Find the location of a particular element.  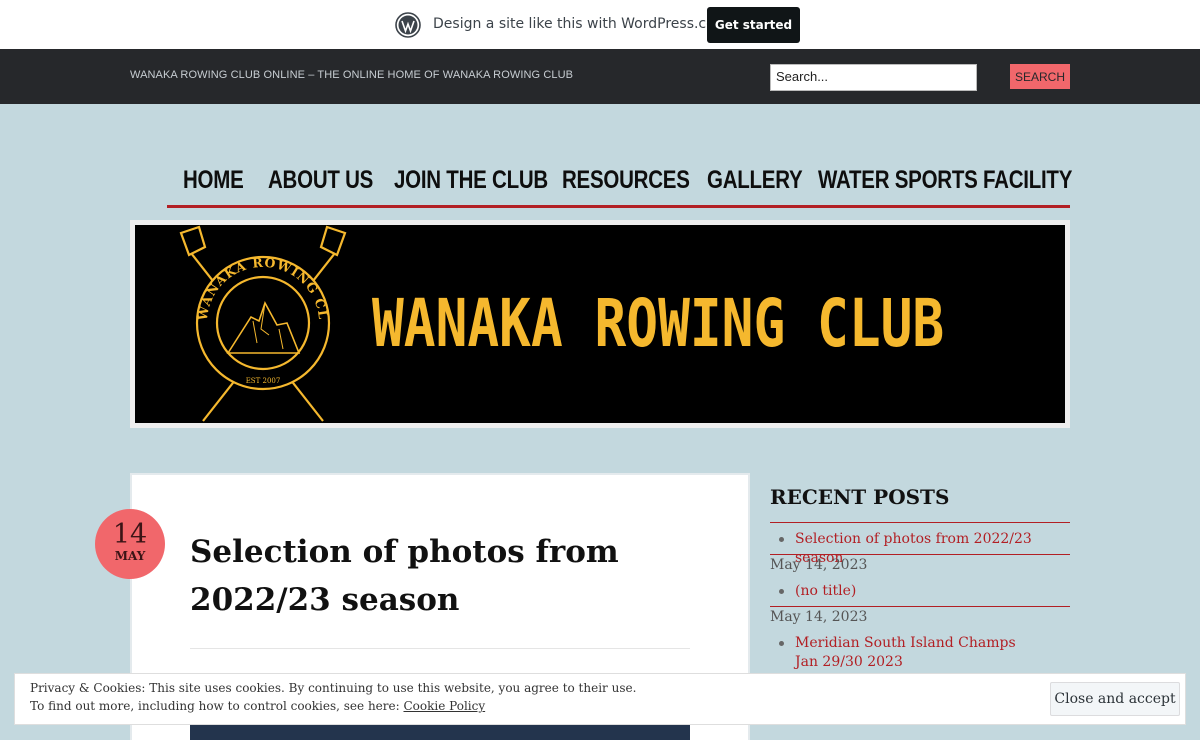

wordpress-logo-icon is located at coordinates (408, 25).